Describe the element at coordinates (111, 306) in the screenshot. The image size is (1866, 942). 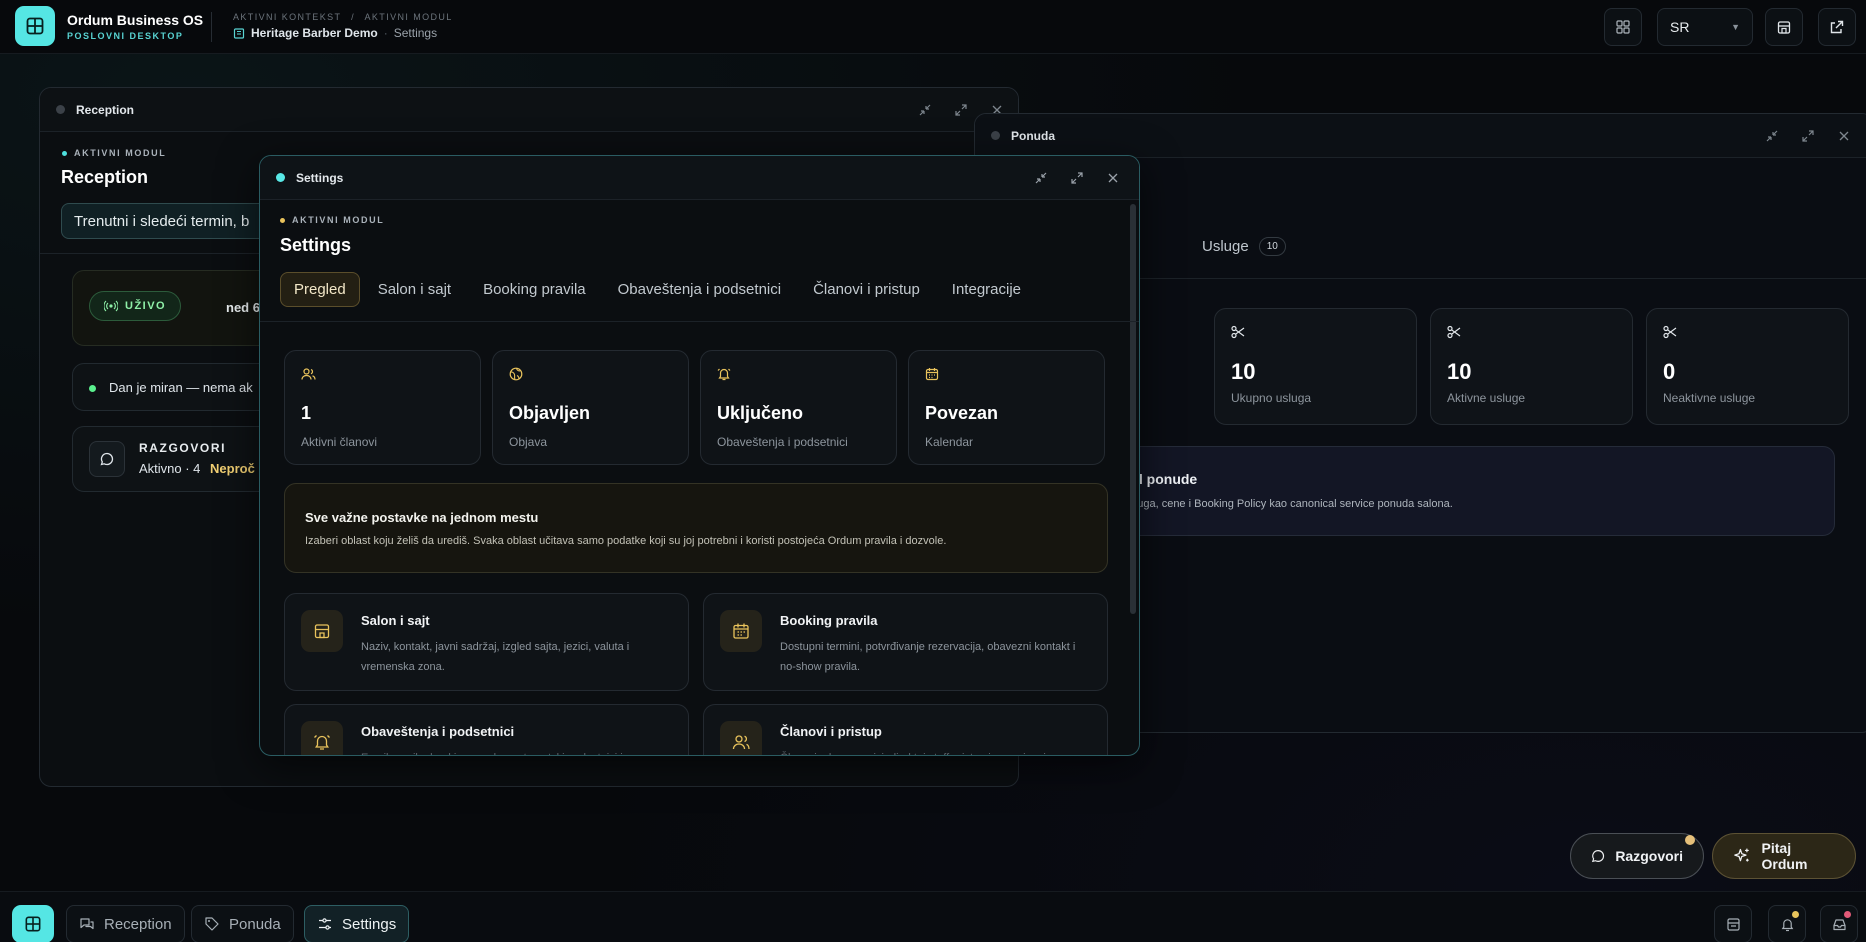
I see `broadcast-icon` at that location.